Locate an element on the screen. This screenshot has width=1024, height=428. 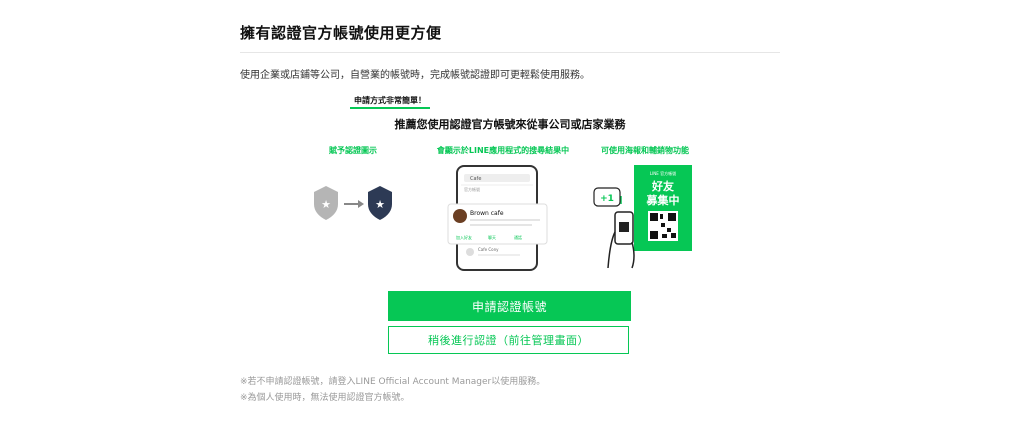
gray-badge-icon: ★ is located at coordinates (326, 203).